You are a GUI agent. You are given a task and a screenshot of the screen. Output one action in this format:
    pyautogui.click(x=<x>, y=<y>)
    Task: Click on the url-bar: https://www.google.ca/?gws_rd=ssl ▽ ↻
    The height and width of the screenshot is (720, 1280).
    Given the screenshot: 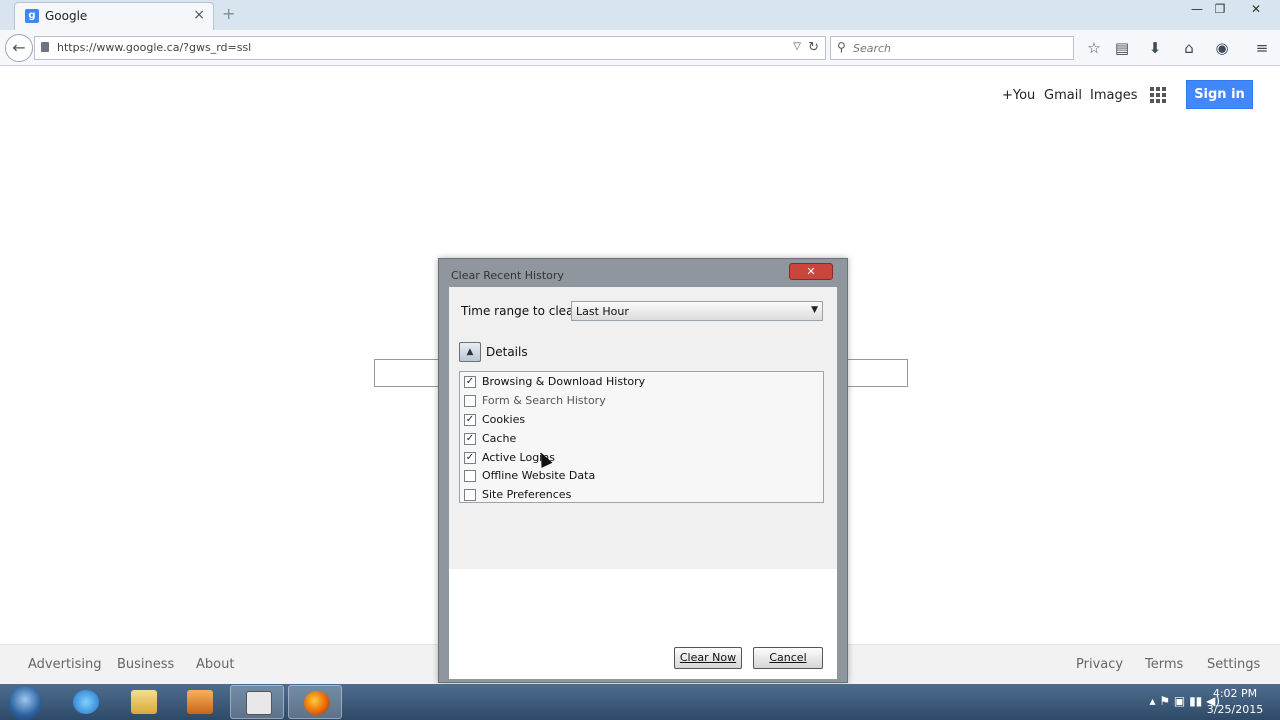 What is the action you would take?
    pyautogui.click(x=430, y=48)
    